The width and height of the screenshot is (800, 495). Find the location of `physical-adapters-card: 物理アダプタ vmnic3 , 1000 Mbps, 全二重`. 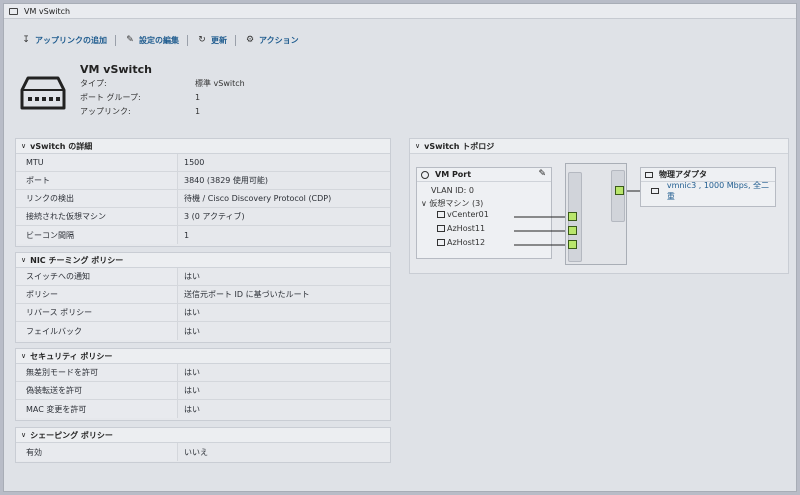

physical-adapters-card: 物理アダプタ vmnic3 , 1000 Mbps, 全二重 is located at coordinates (708, 187).